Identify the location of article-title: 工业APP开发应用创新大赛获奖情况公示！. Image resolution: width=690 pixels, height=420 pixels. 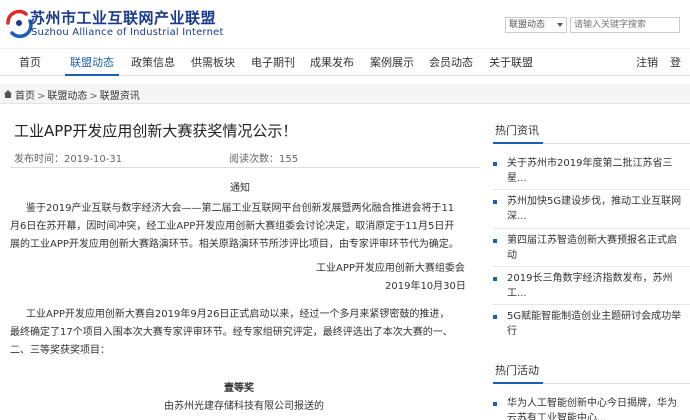
(156, 131).